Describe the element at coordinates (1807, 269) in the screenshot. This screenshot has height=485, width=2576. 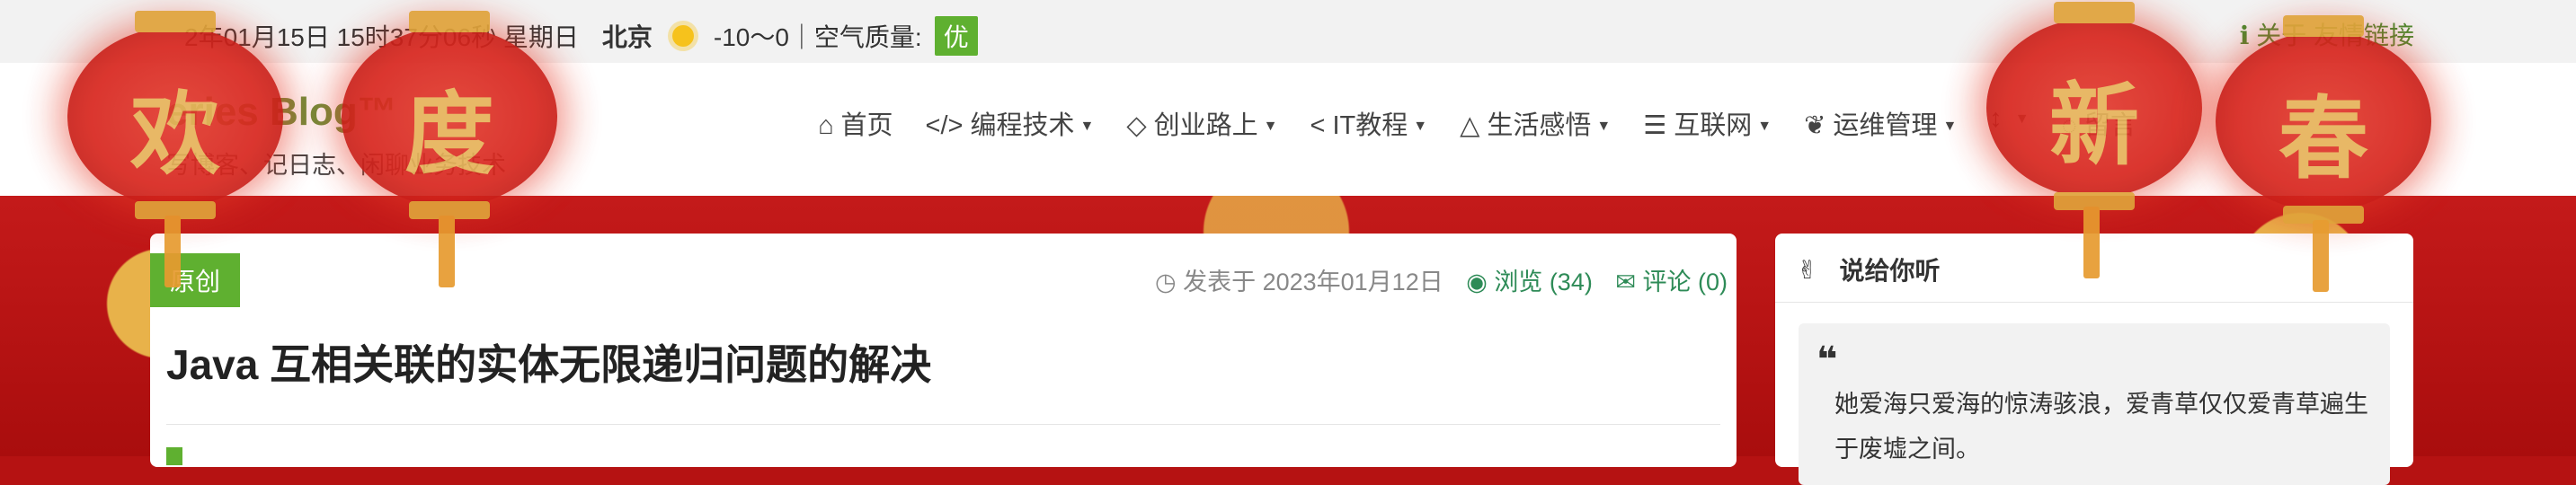
I see `hand-icon: ✌` at that location.